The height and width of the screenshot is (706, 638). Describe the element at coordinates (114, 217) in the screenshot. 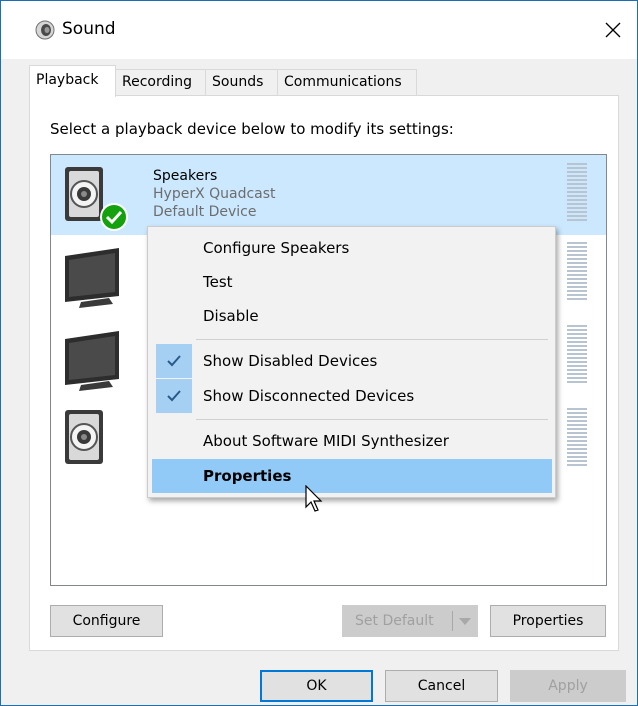

I see `default-device-check-icon` at that location.